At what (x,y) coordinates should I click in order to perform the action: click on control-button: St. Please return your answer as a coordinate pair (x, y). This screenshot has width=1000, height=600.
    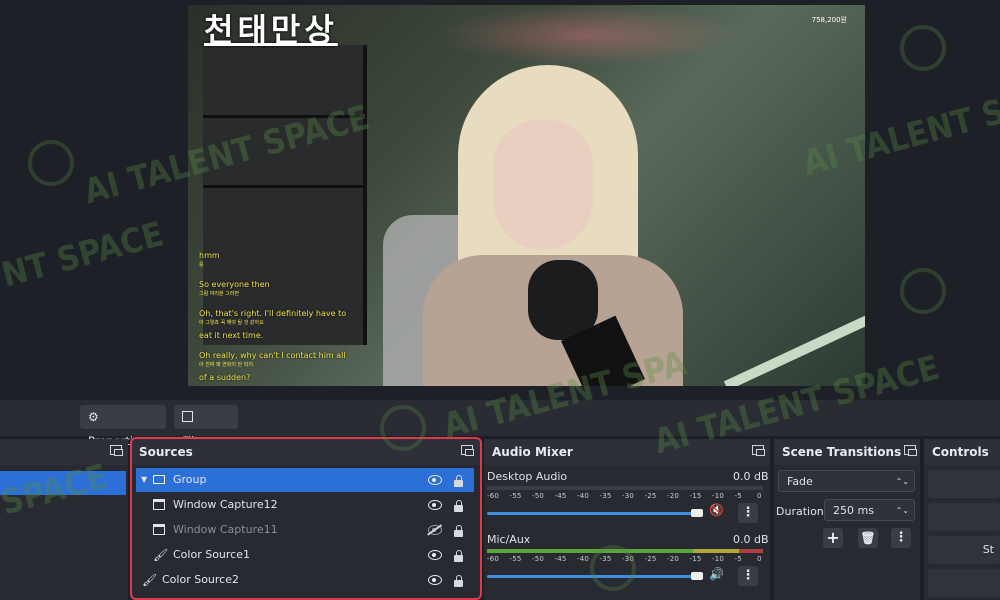
    Looking at the image, I should click on (964, 550).